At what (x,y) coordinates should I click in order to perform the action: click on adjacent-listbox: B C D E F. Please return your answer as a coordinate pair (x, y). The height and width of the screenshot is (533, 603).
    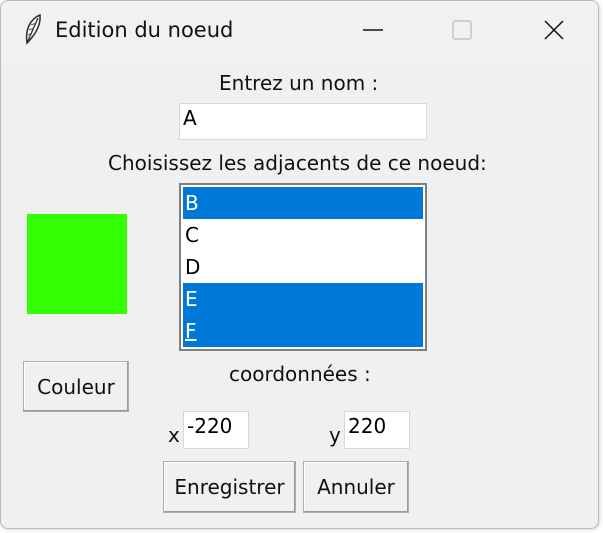
    Looking at the image, I should click on (303, 267).